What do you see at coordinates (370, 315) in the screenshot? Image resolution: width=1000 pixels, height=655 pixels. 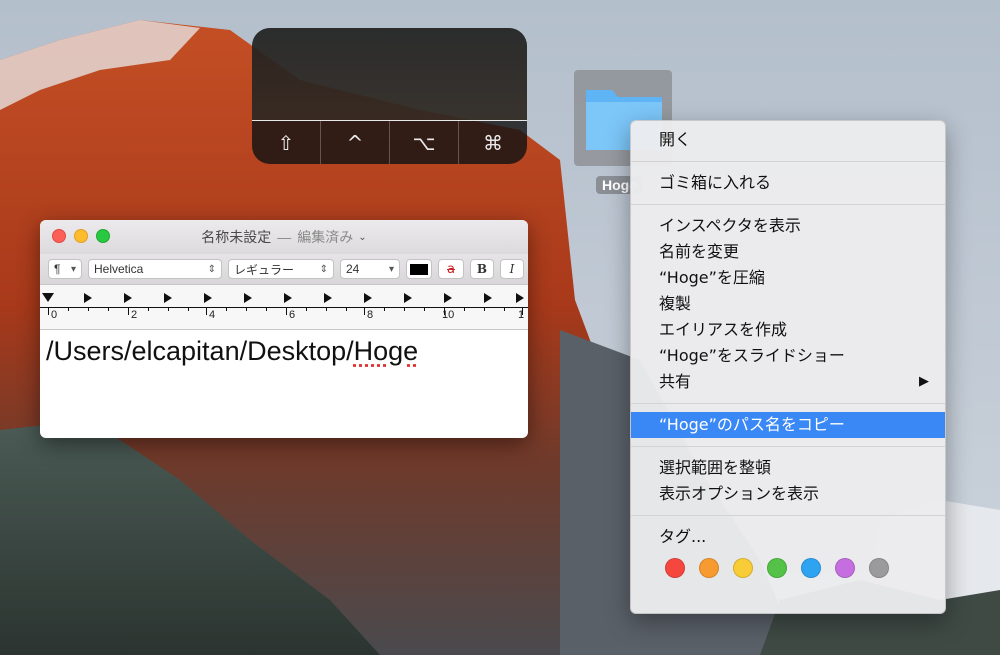 I see `ruler-label: 8` at bounding box center [370, 315].